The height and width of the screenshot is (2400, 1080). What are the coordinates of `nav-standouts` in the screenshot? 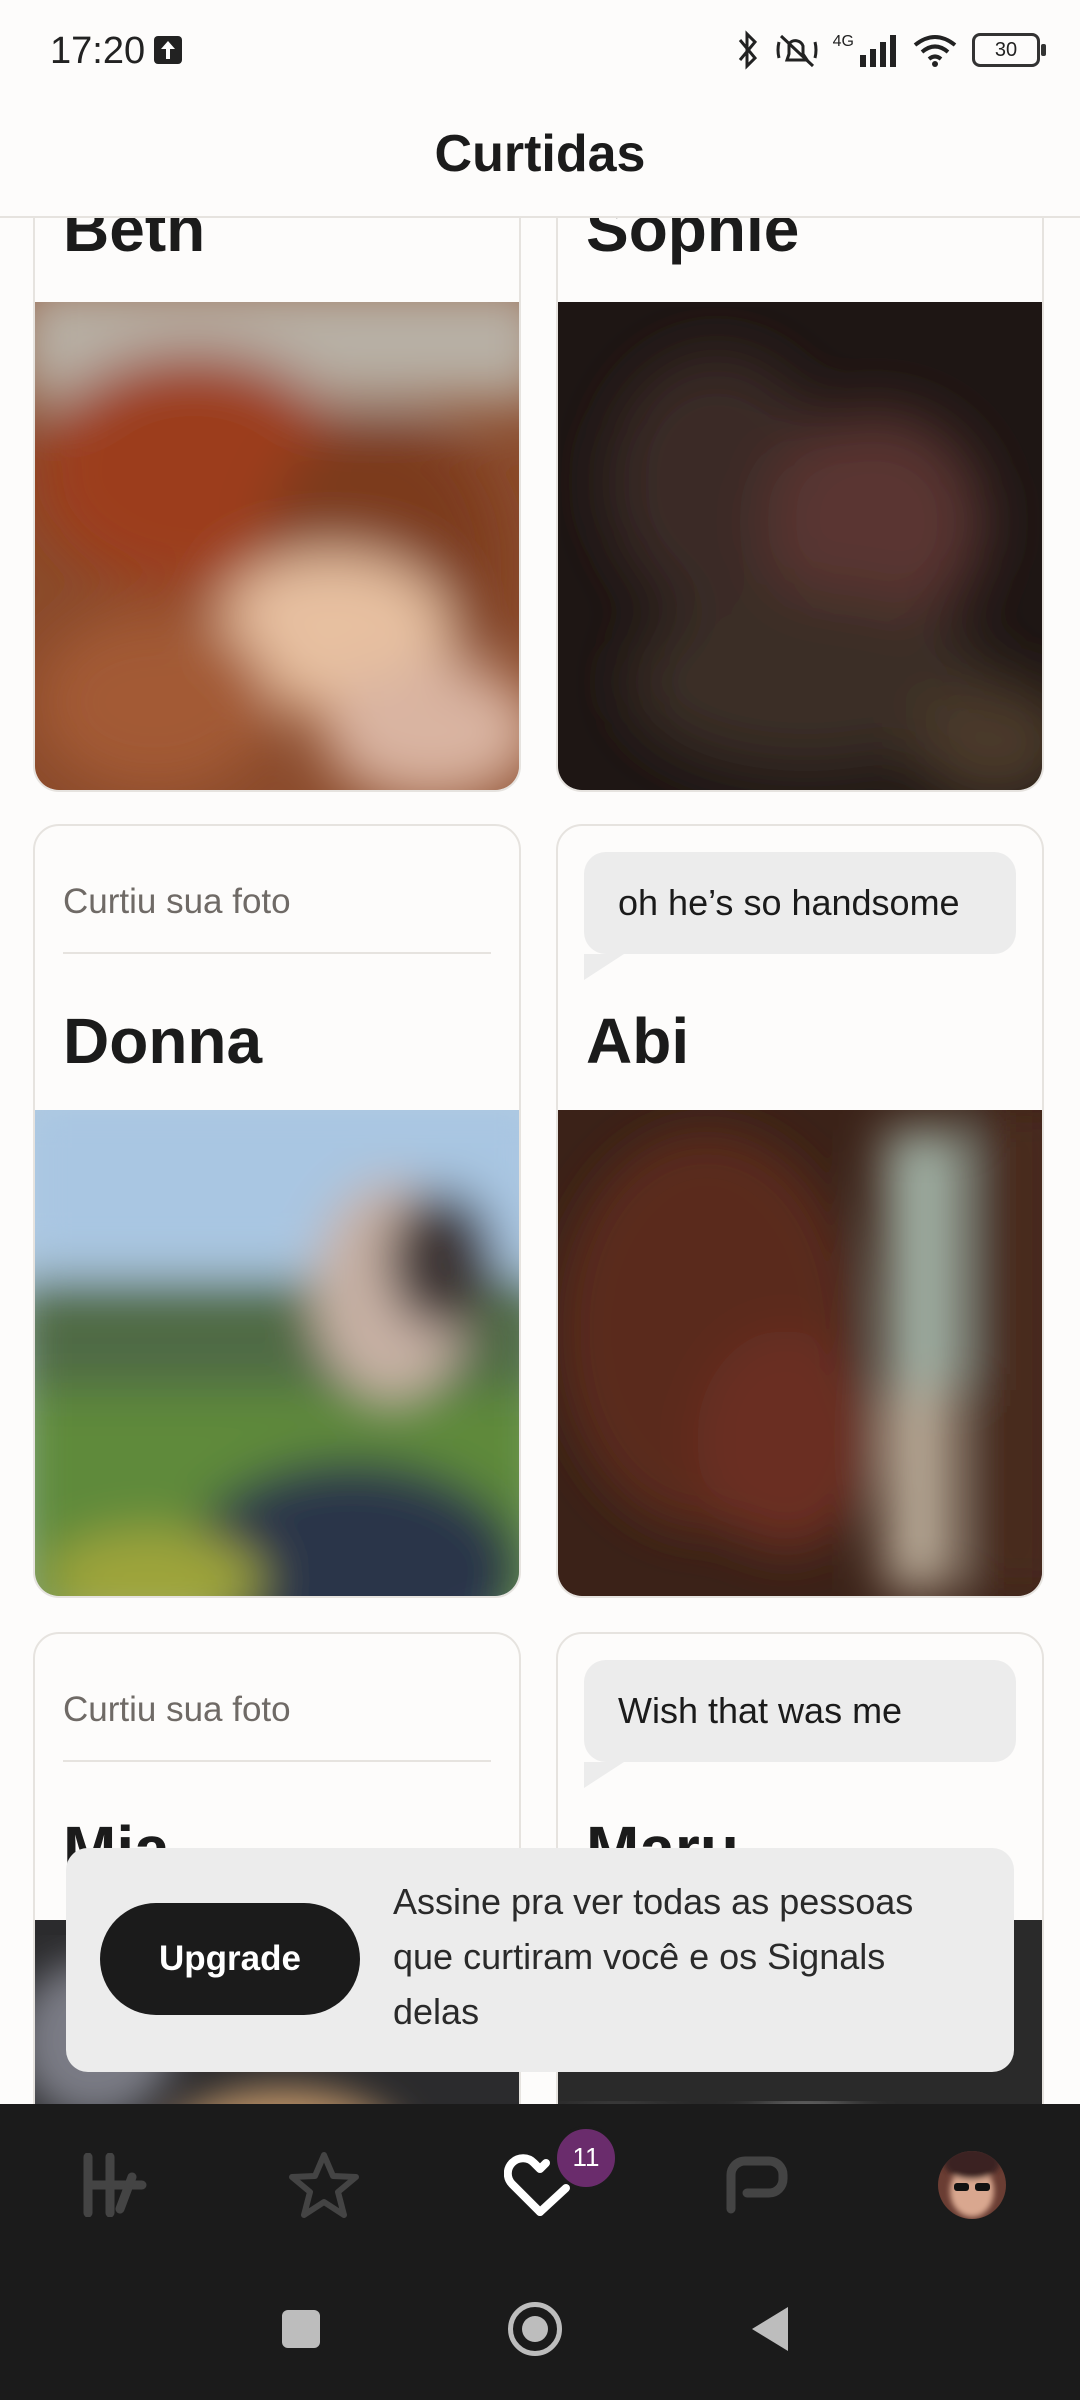 It's located at (324, 2185).